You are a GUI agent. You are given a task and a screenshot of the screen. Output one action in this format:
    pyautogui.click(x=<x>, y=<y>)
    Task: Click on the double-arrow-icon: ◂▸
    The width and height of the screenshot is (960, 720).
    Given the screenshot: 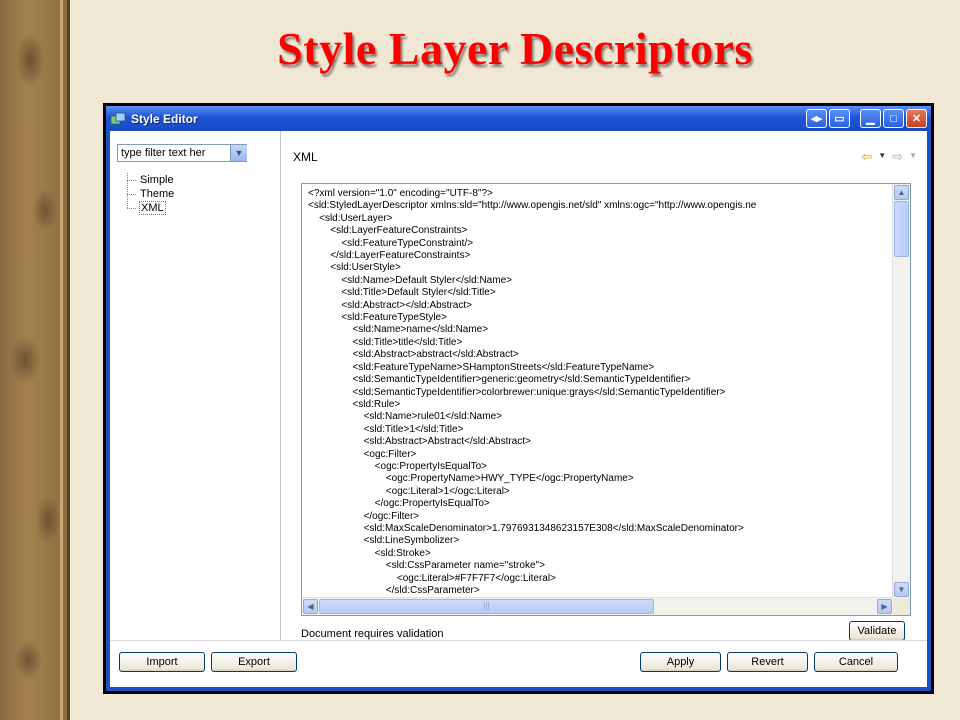 What is the action you would take?
    pyautogui.click(x=816, y=119)
    